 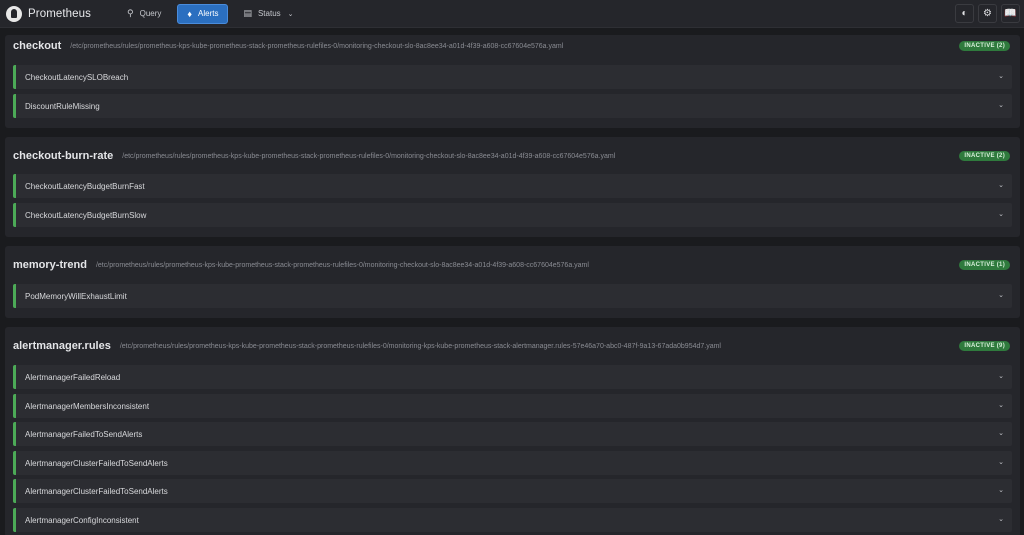 What do you see at coordinates (14, 13) in the screenshot?
I see `prometheus-logo-icon` at bounding box center [14, 13].